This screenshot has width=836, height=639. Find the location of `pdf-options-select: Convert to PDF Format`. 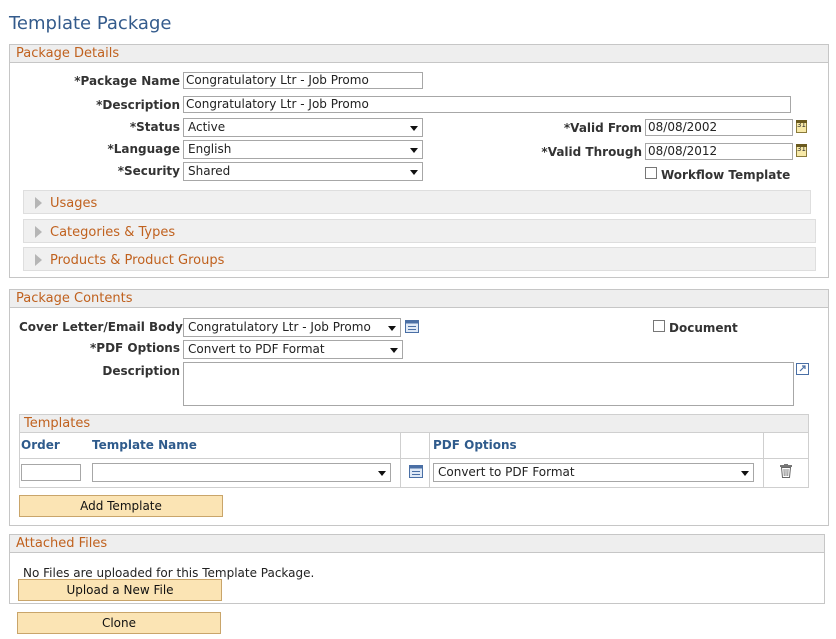

pdf-options-select: Convert to PDF Format is located at coordinates (293, 349).